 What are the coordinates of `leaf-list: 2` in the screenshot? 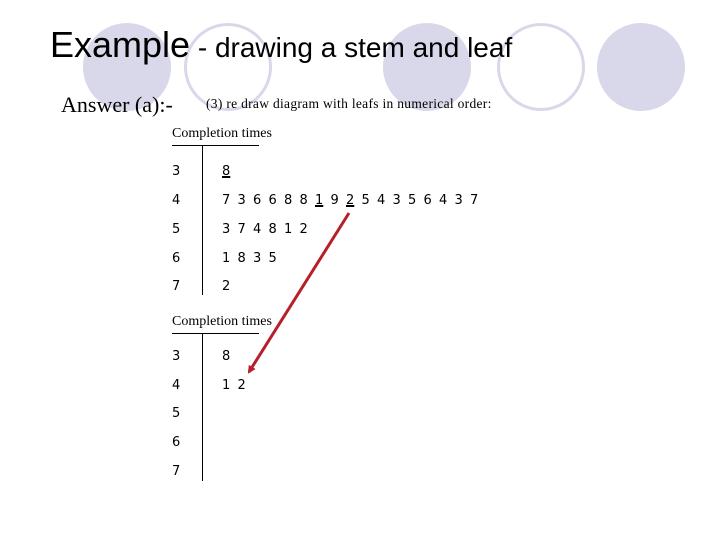 It's located at (230, 286).